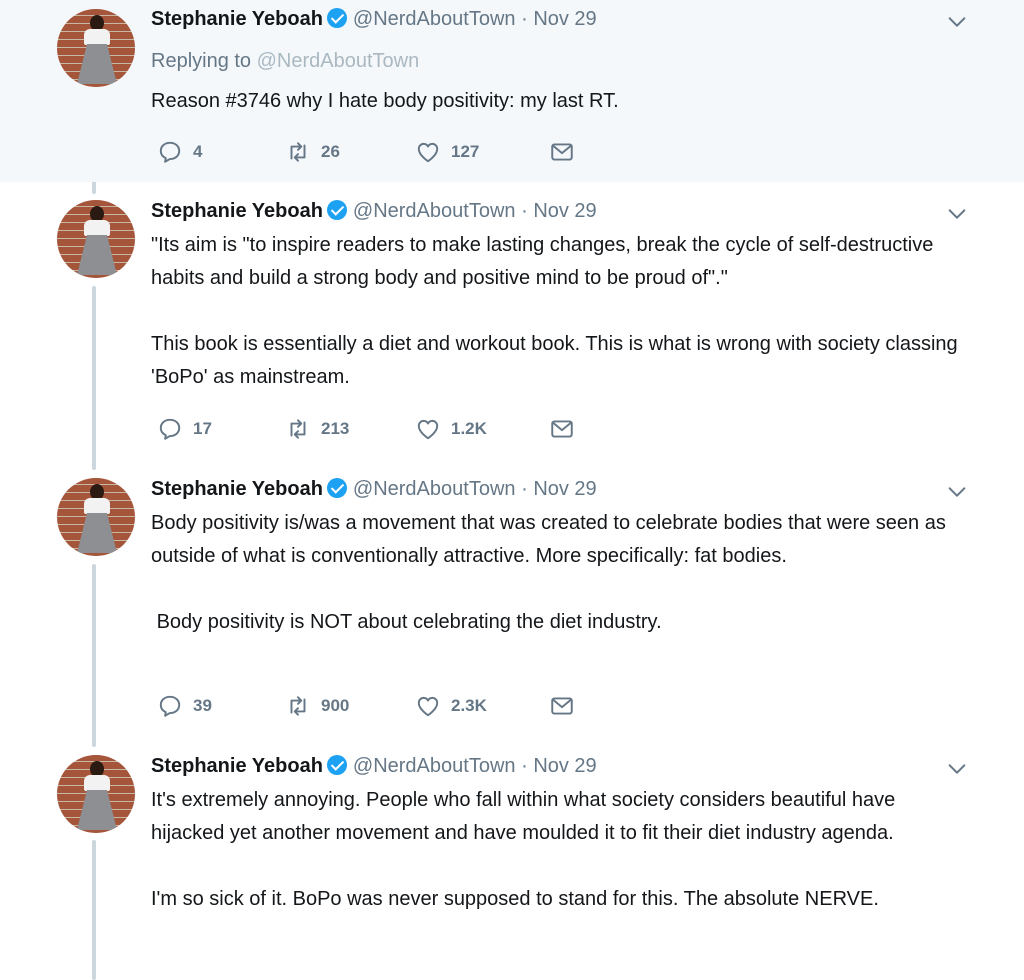  I want to click on like-count: 1.2K, so click(469, 428).